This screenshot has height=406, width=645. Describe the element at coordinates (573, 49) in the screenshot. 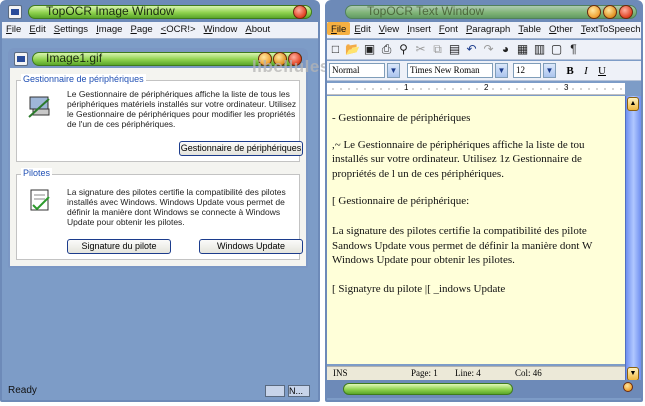

I see `paragraph-mark-icon: ¶` at that location.